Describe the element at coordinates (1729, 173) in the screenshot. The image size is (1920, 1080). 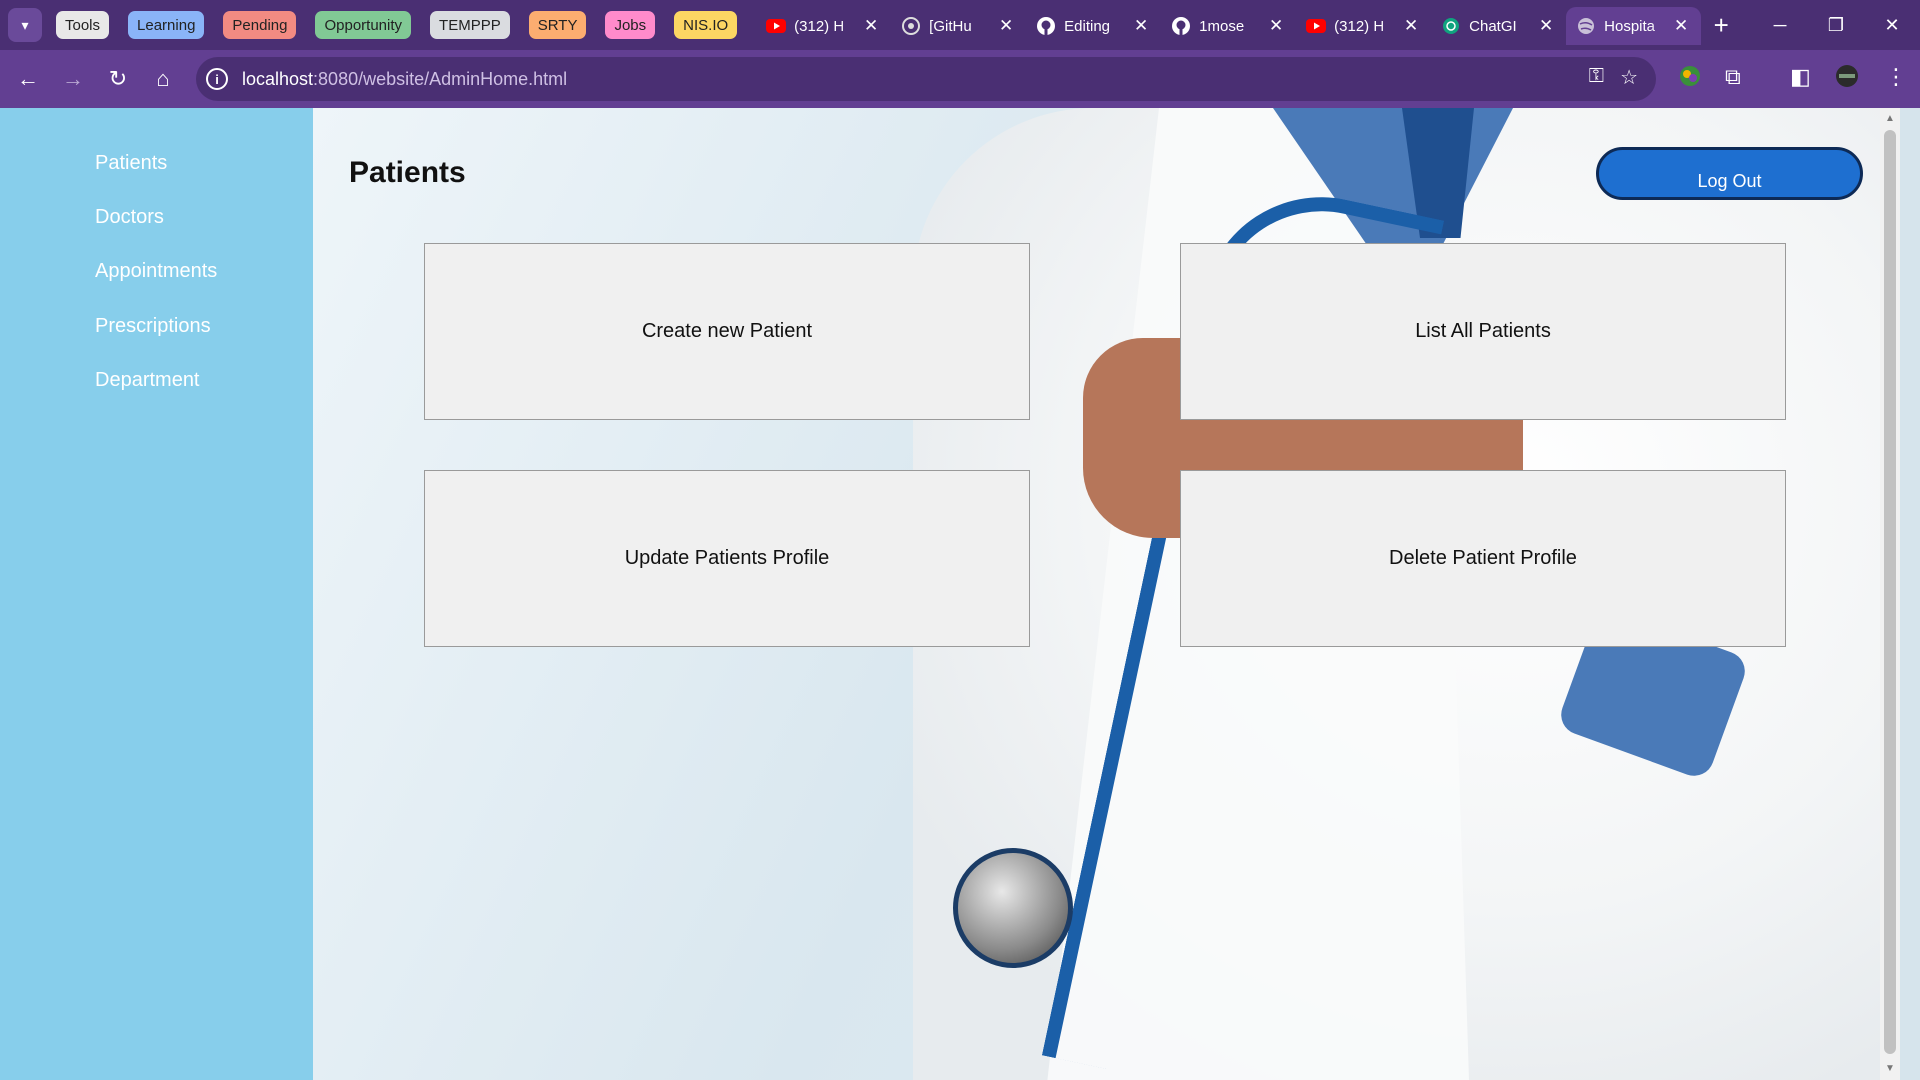
I see `logout-button: Log Out` at that location.